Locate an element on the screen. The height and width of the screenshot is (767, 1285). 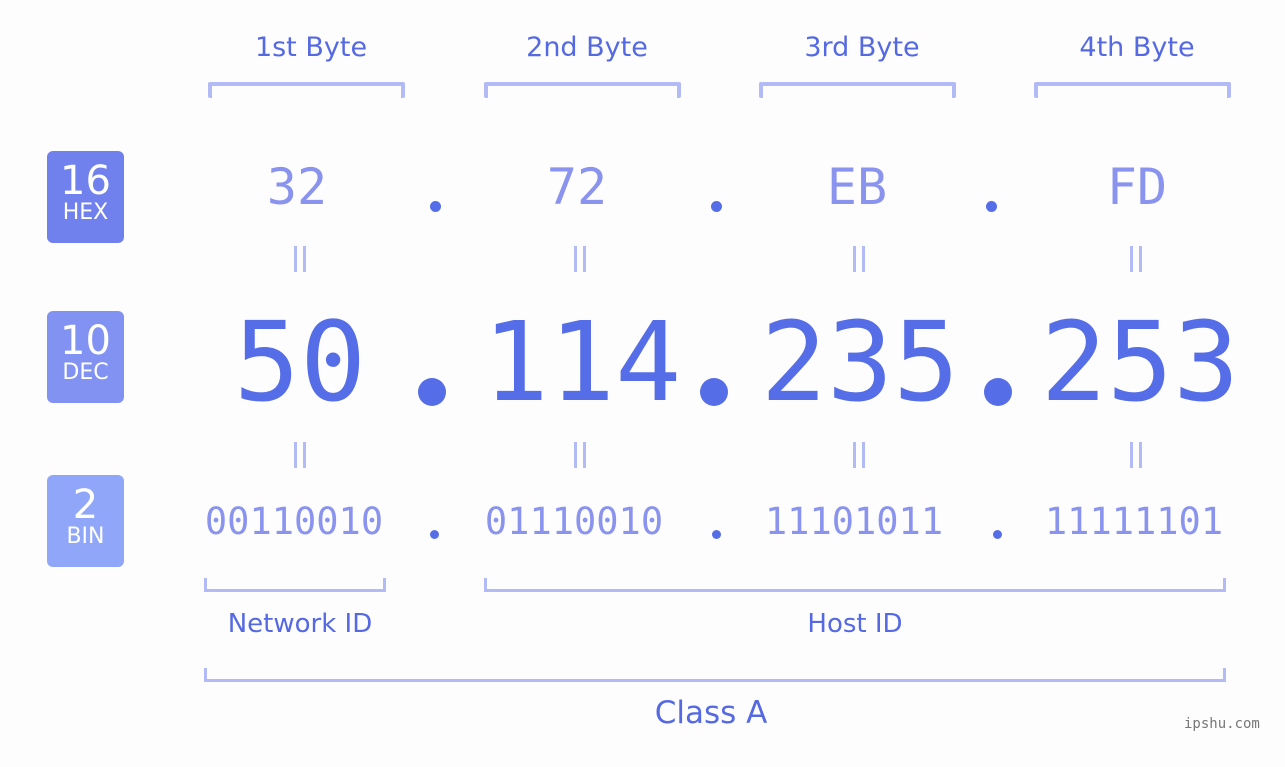
dec-base-label: DEC is located at coordinates (85, 372).